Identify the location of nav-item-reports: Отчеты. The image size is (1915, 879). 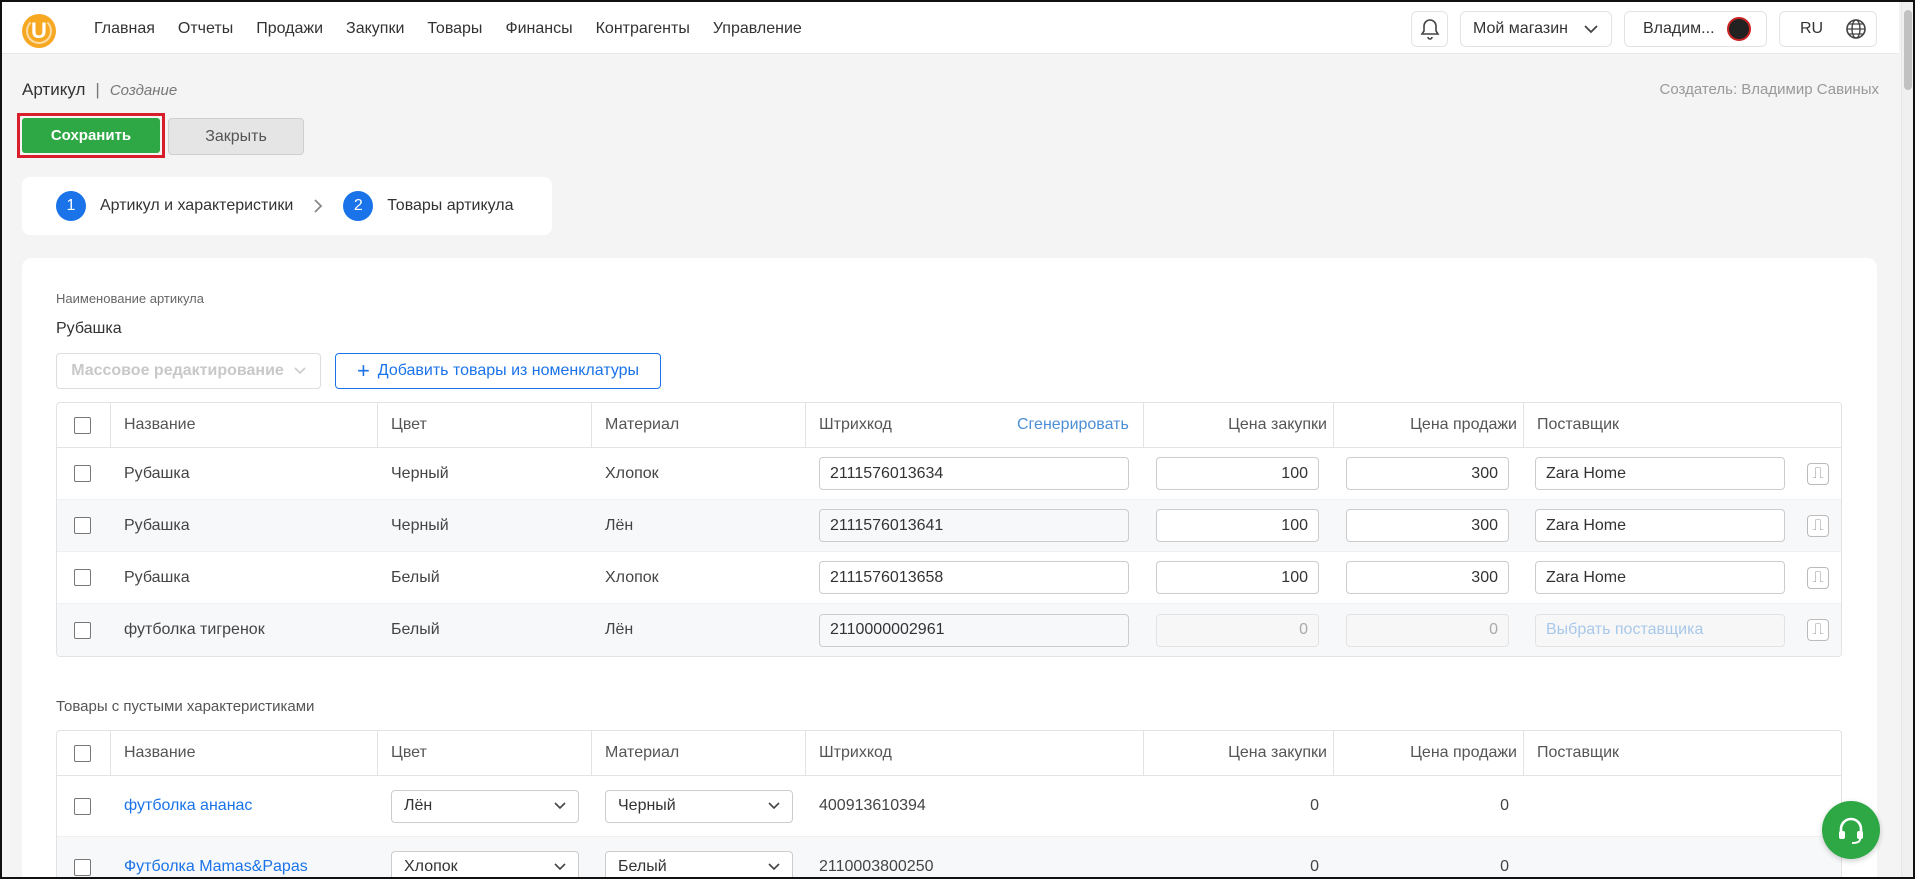
(205, 29).